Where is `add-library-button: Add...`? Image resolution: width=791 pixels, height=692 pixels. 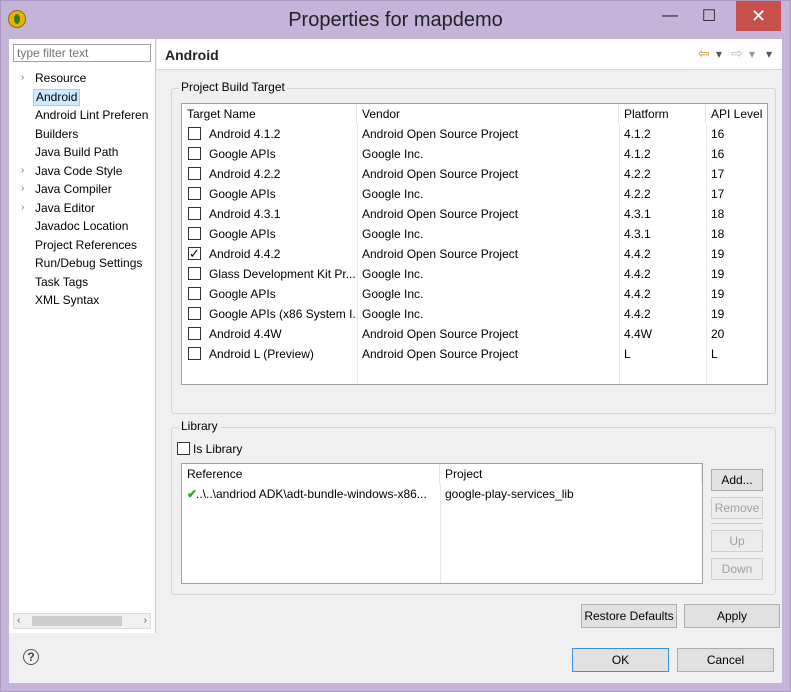
add-library-button: Add... is located at coordinates (737, 480).